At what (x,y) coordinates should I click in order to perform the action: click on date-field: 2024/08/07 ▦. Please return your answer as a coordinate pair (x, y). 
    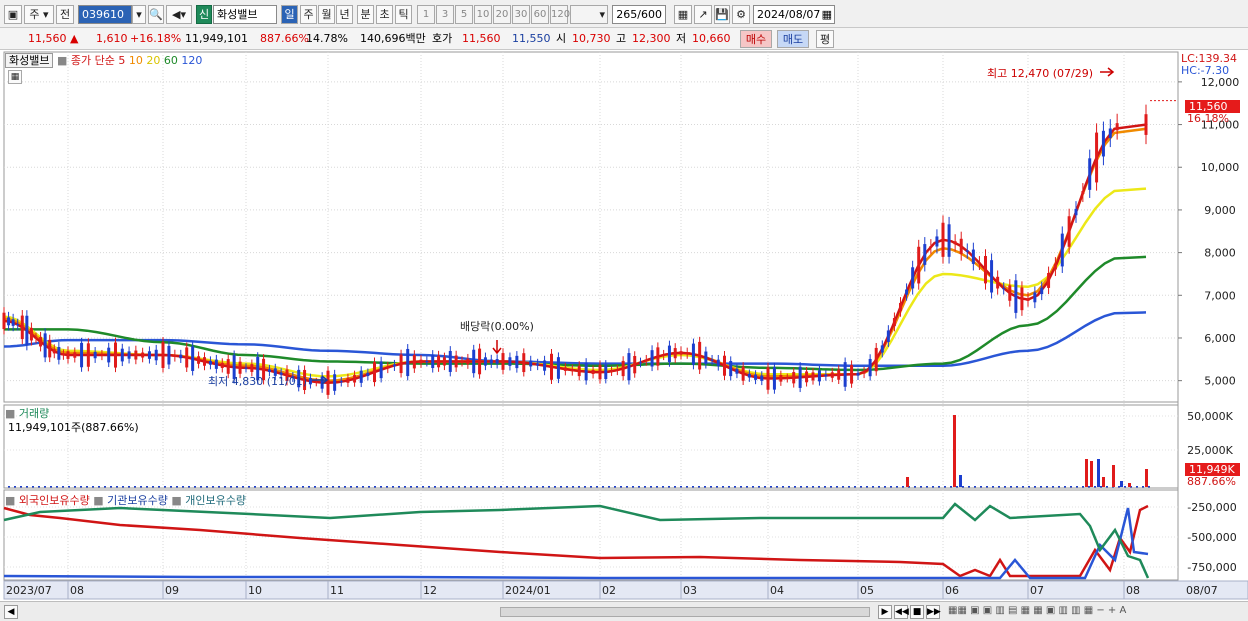
    Looking at the image, I should click on (794, 14).